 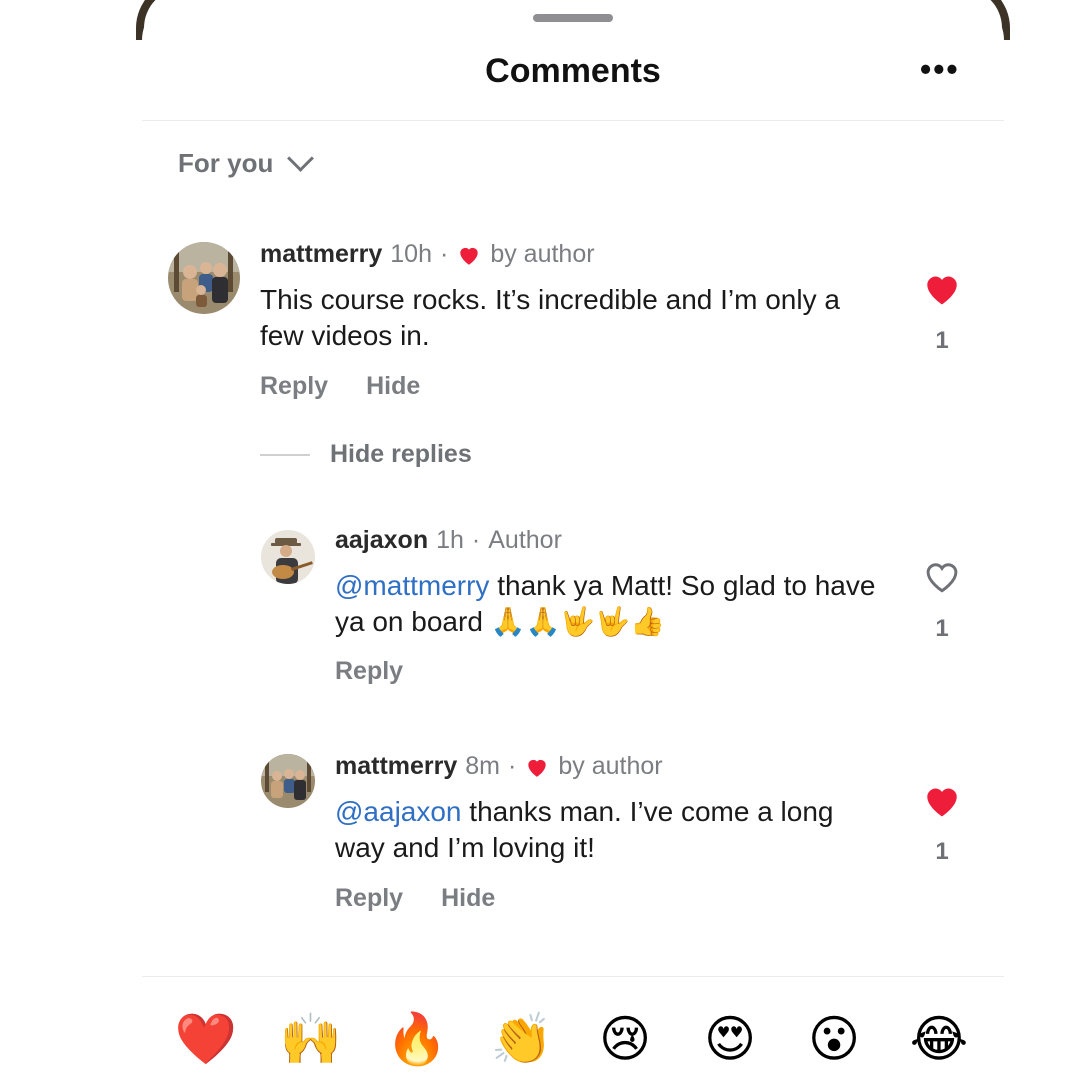 I want to click on mention-link: @aajaxon, so click(x=398, y=811).